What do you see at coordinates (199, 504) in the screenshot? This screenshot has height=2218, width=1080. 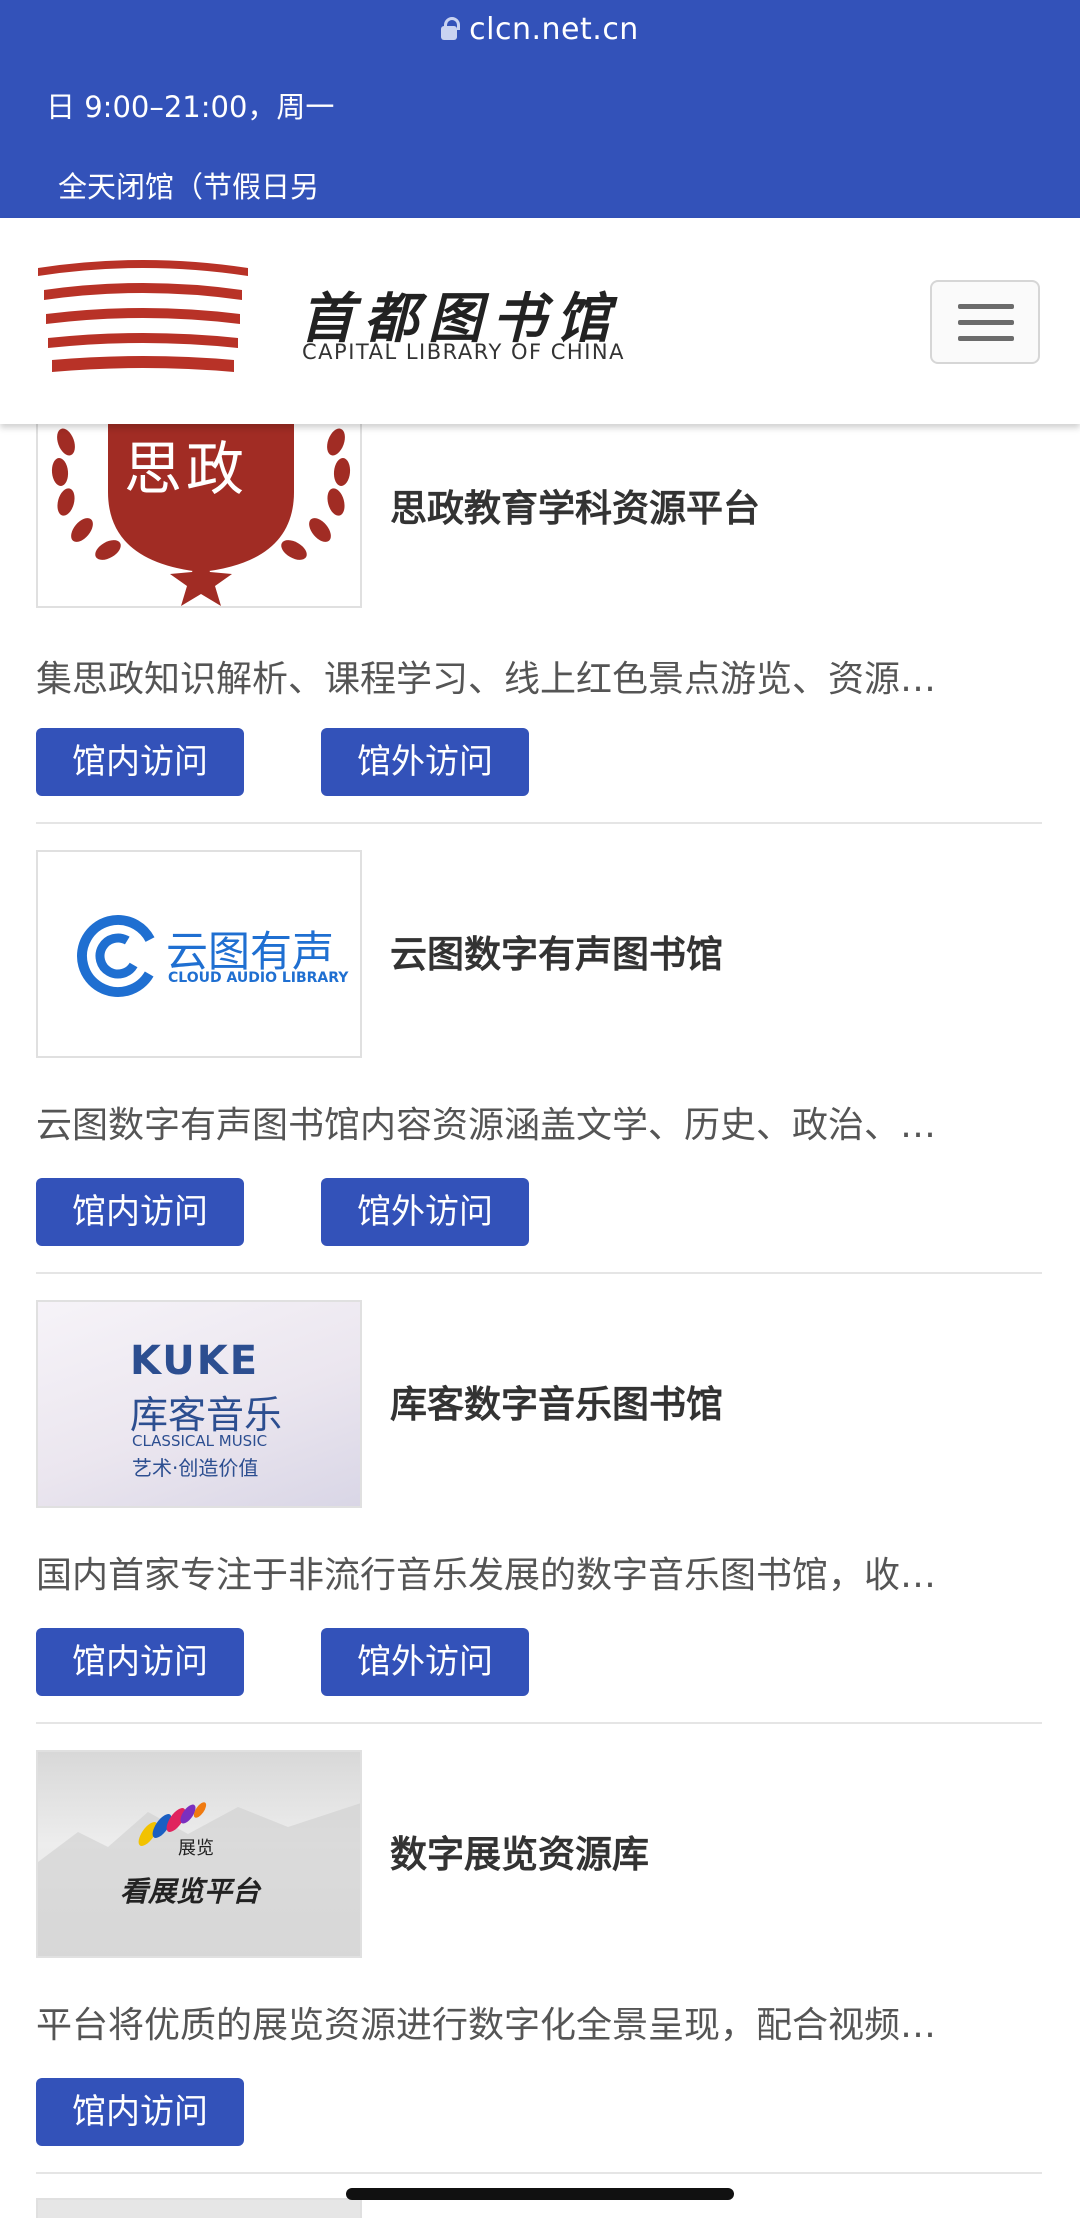 I see `resource-thumbnail: 思政` at bounding box center [199, 504].